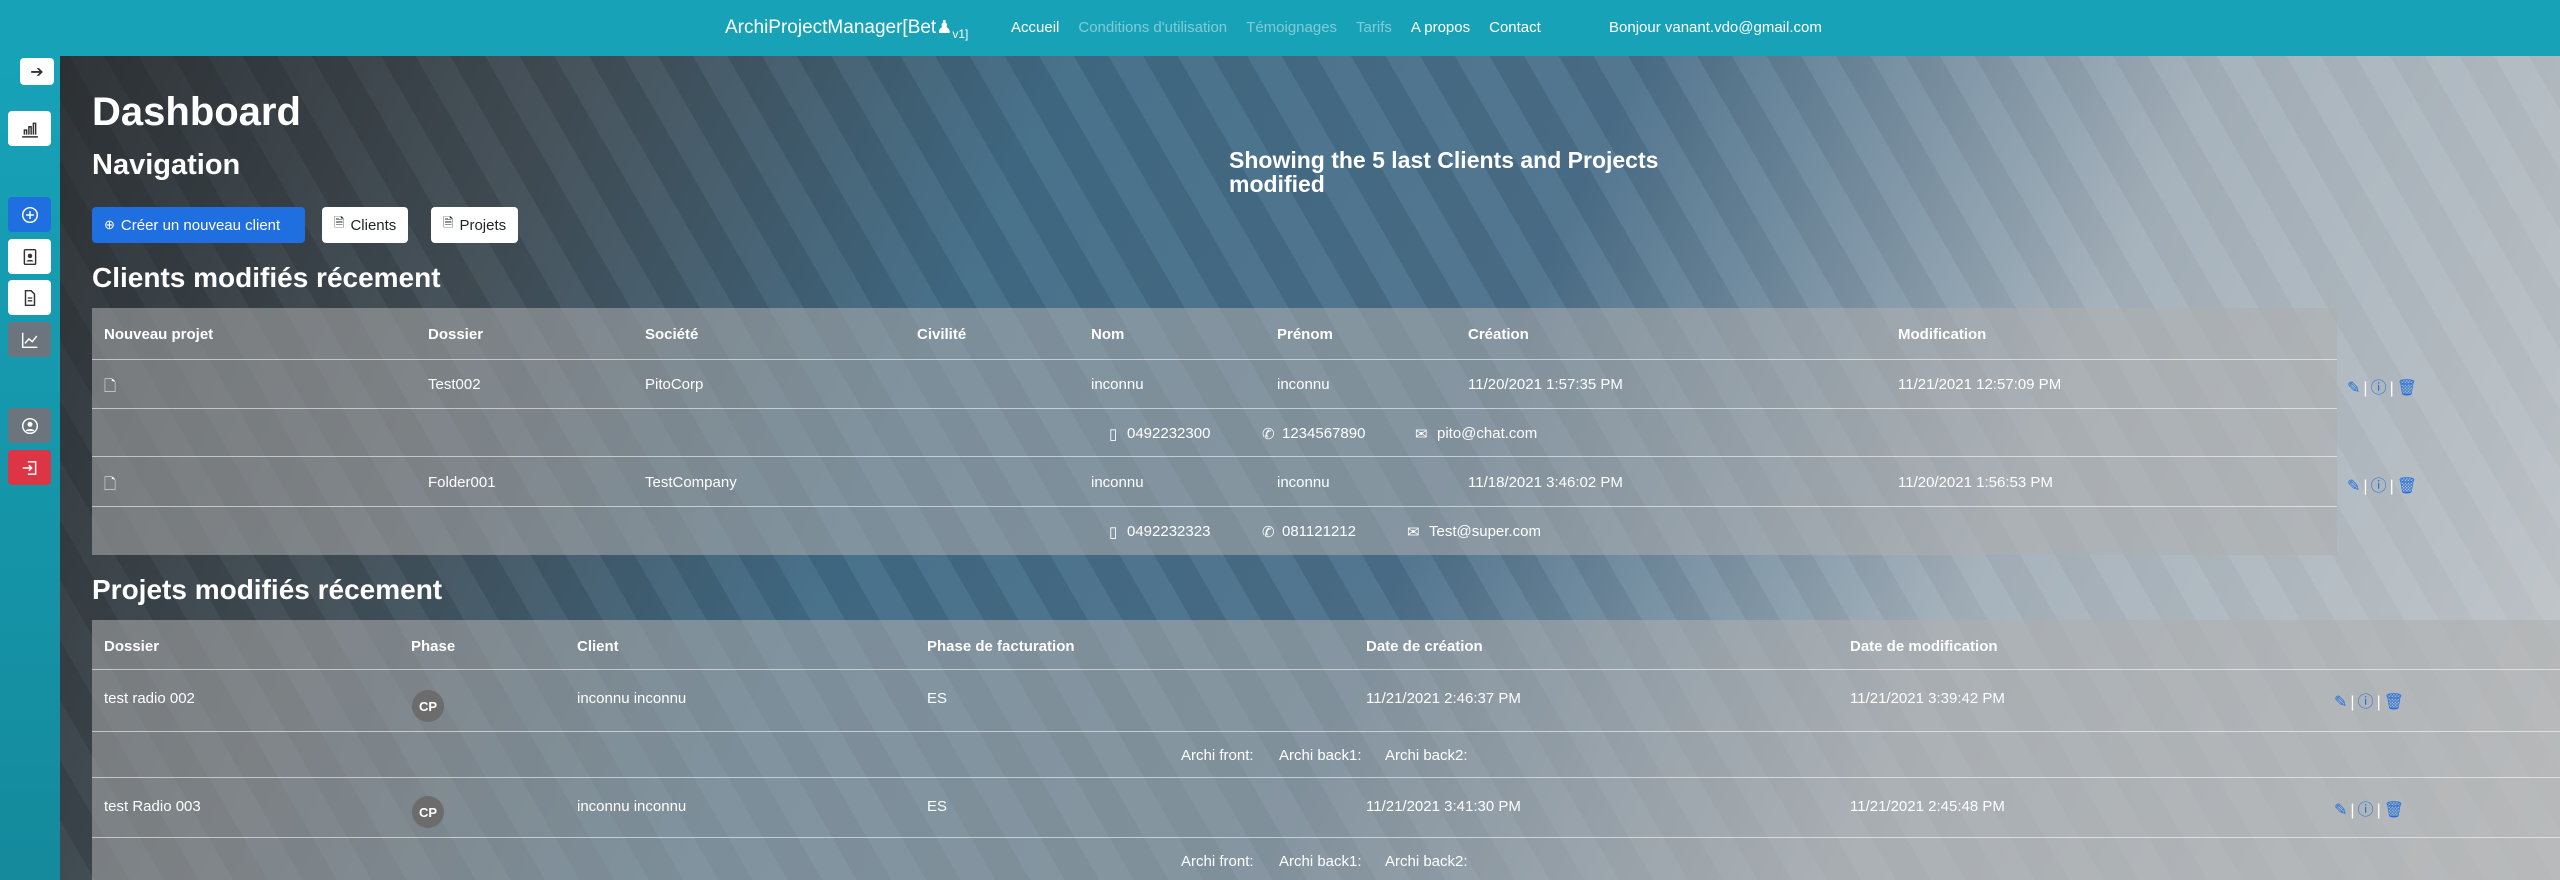 Image resolution: width=2560 pixels, height=880 pixels. I want to click on cell-creation: 11/18/2021 3:46:02 PM, so click(1545, 482).